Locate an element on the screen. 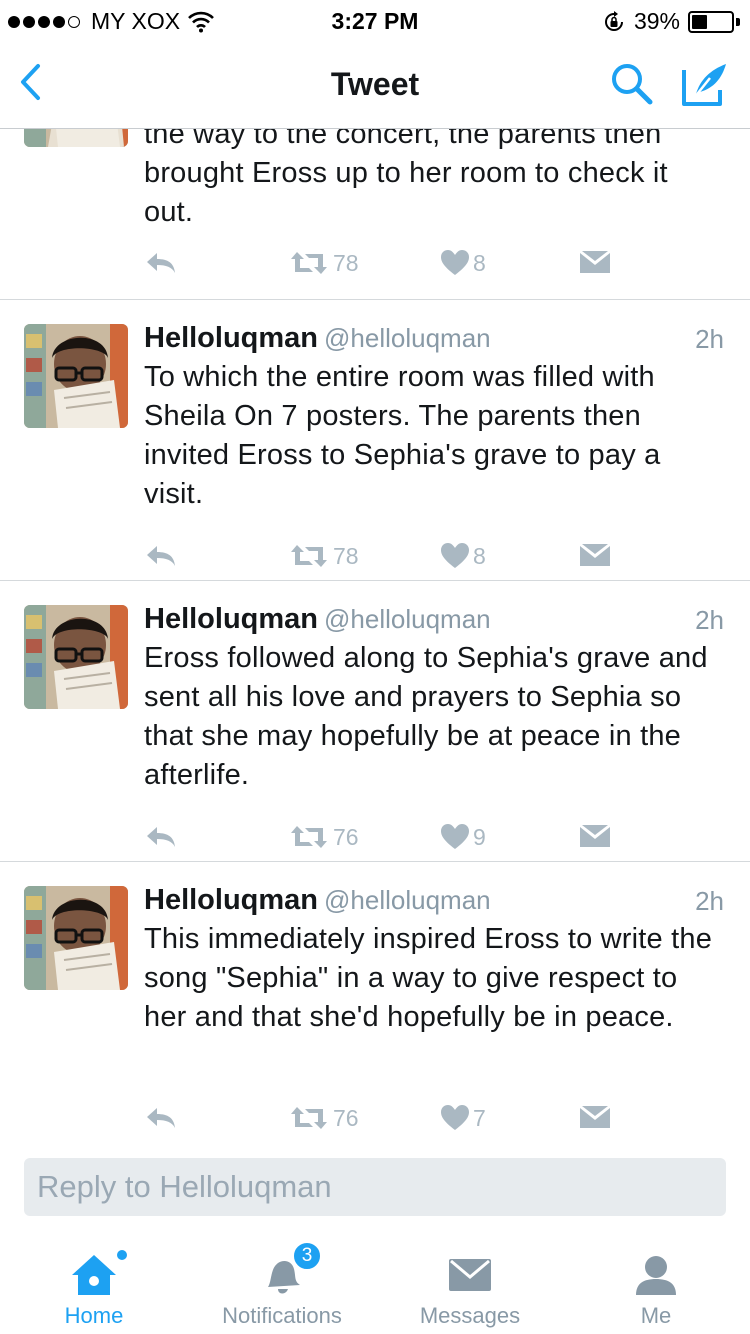 This screenshot has width=750, height=1334. tab-home-label: Home is located at coordinates (94, 1315).